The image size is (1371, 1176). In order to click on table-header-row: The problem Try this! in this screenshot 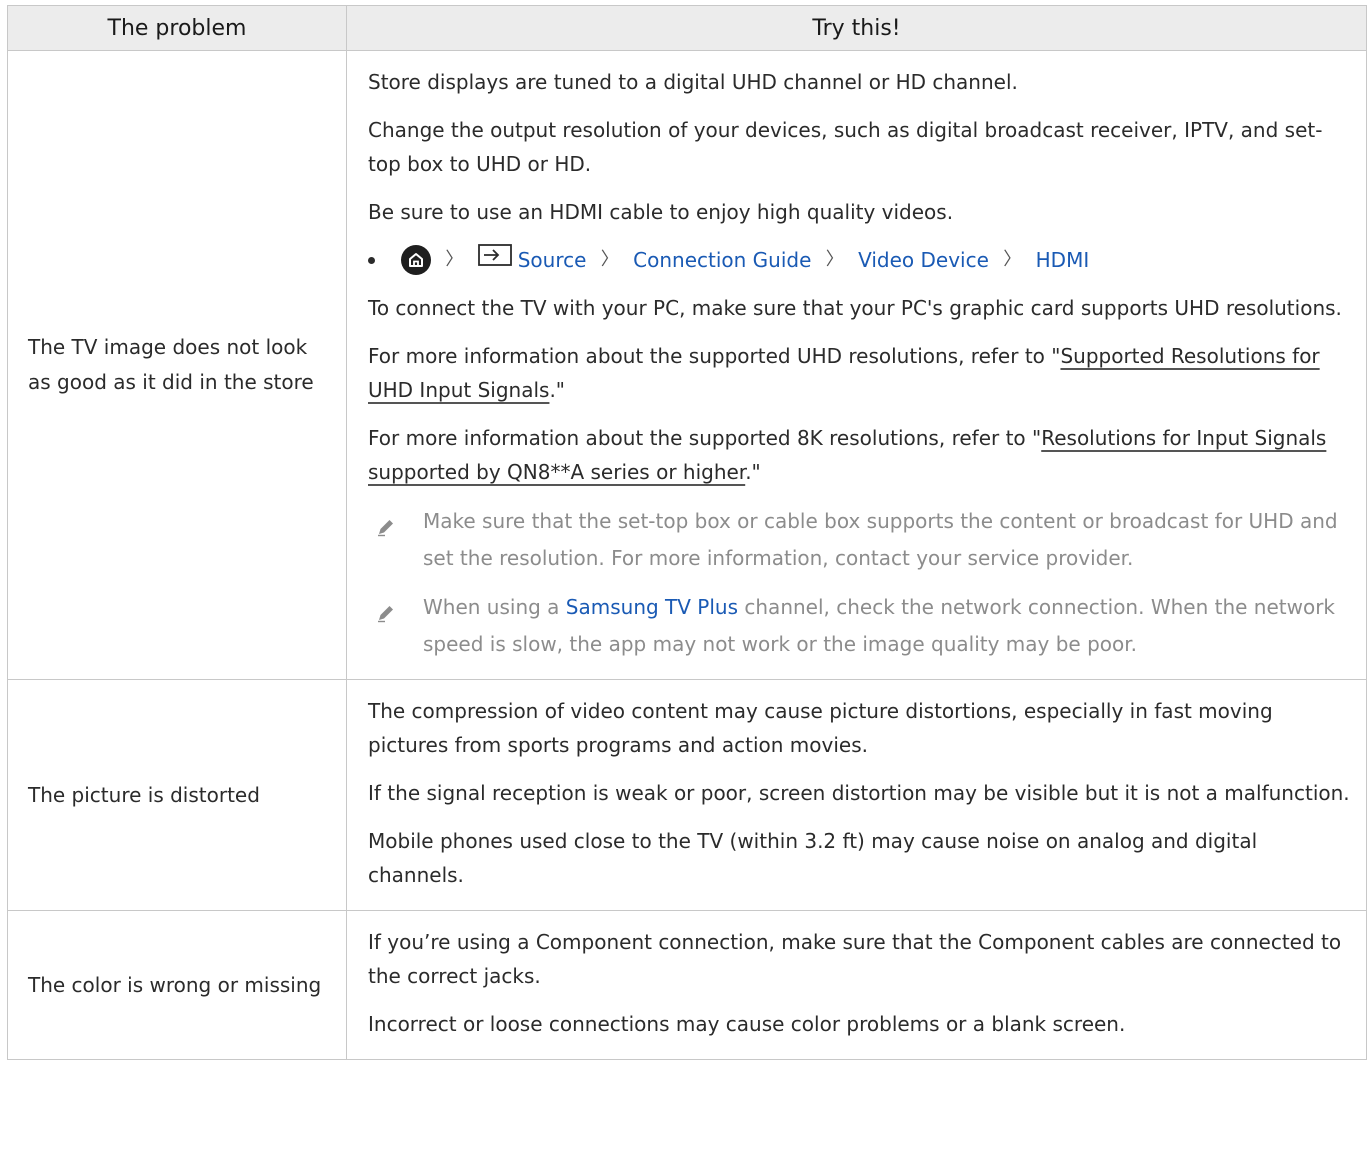, I will do `click(687, 28)`.